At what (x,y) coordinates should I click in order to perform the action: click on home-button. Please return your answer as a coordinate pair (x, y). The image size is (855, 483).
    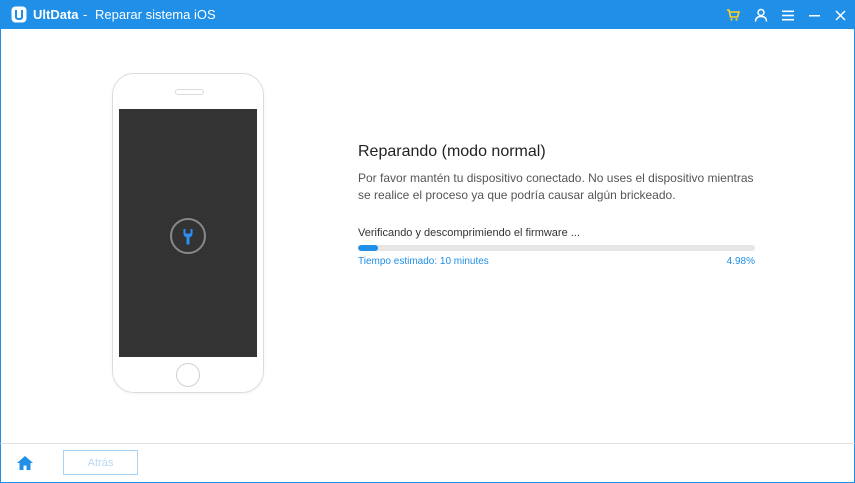
    Looking at the image, I should click on (25, 463).